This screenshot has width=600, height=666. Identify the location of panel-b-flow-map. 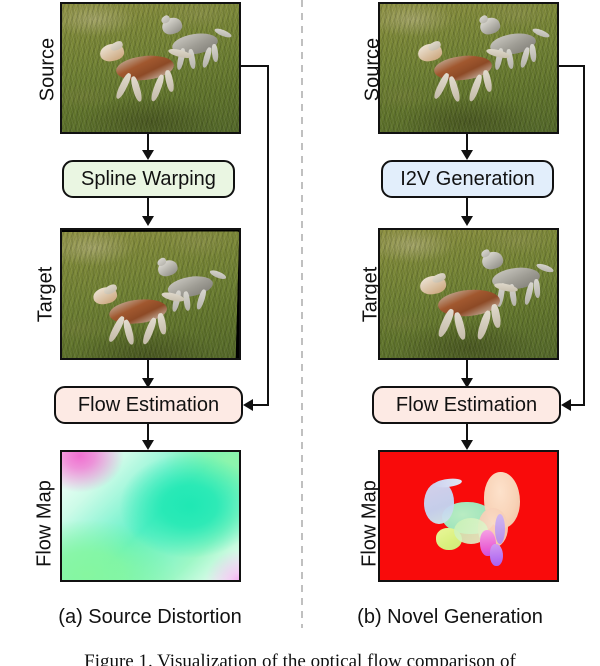
(468, 516).